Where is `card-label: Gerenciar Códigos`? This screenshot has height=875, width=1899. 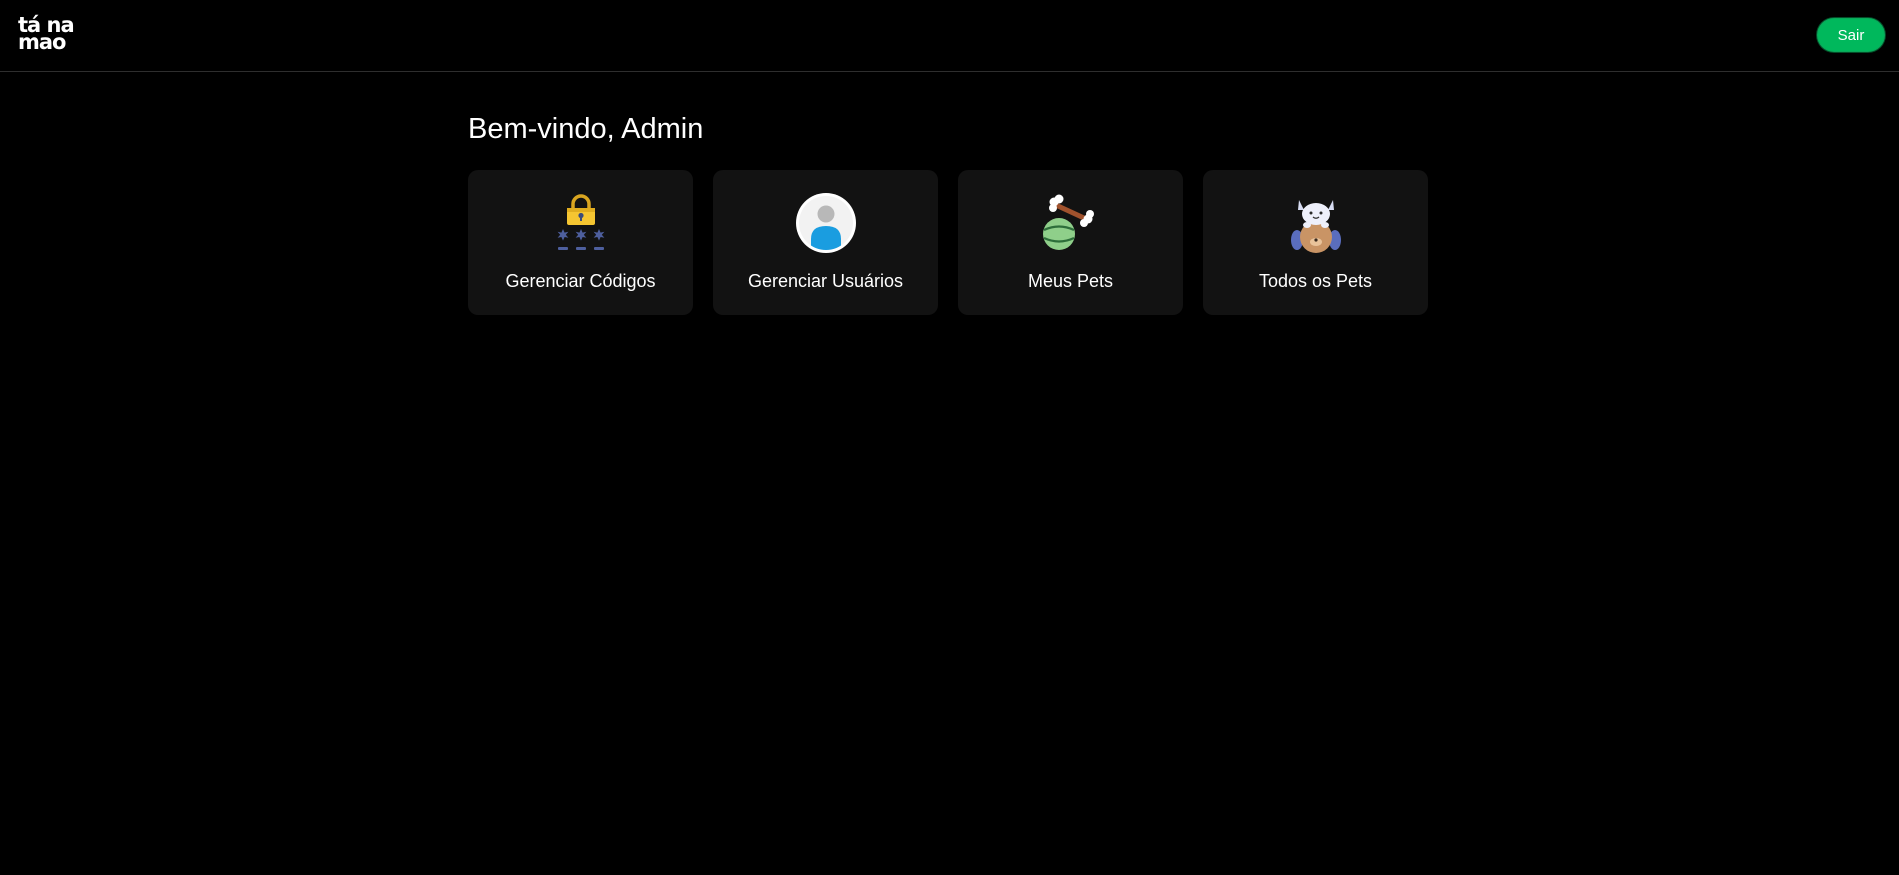 card-label: Gerenciar Códigos is located at coordinates (580, 281).